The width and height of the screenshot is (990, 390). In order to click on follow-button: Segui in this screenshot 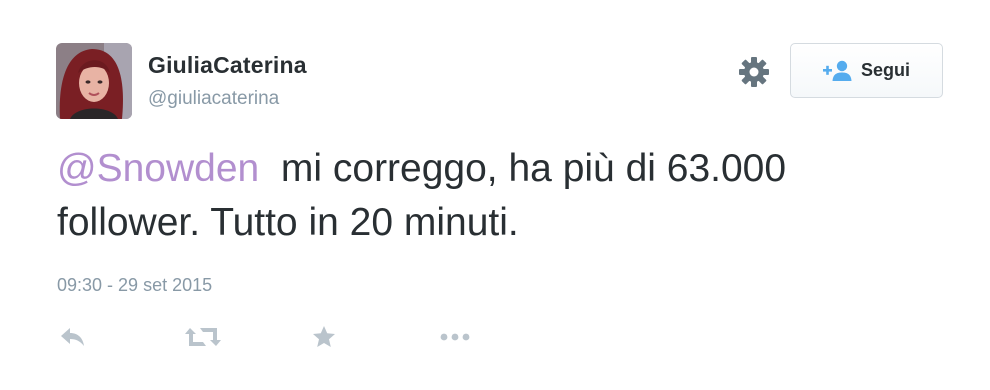, I will do `click(866, 70)`.